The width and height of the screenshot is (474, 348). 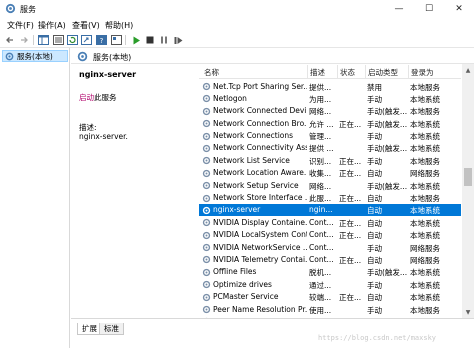 What do you see at coordinates (330, 297) in the screenshot?
I see `service-row: PCMaster Service 较端... 正在... 自动 本地系统` at bounding box center [330, 297].